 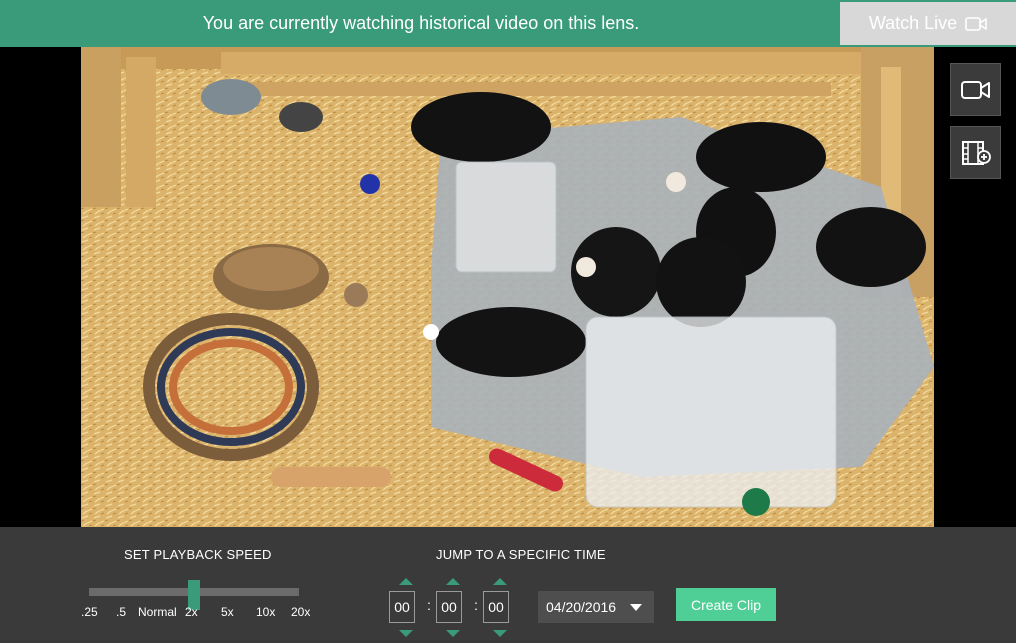 I want to click on seconds-down-arrow-icon, so click(x=500, y=633).